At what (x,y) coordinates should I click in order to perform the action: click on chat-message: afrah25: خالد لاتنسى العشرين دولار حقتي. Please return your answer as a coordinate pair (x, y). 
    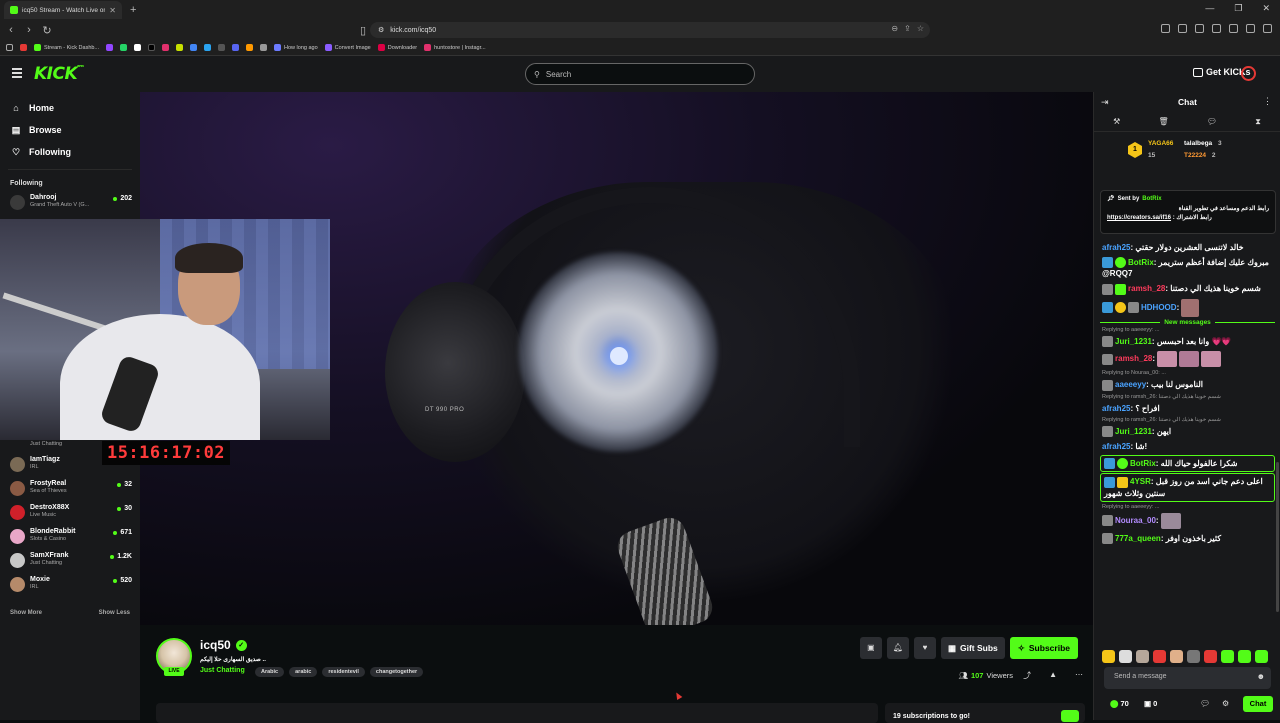
    Looking at the image, I should click on (1187, 247).